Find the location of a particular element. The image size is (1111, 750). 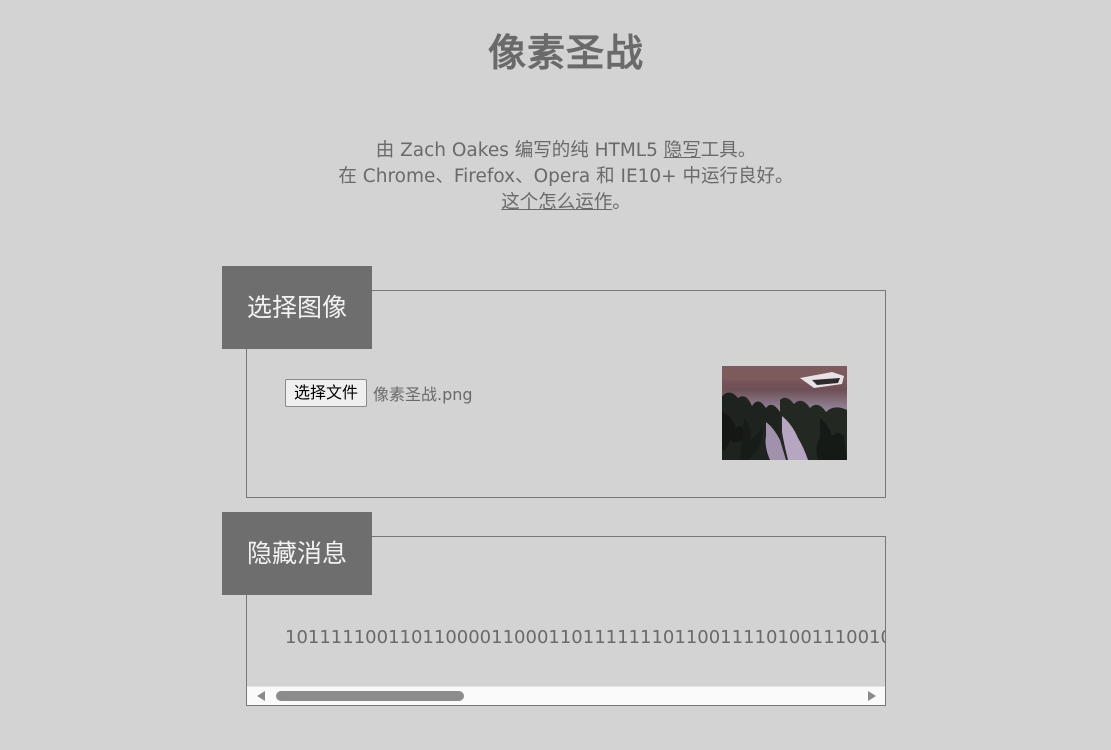

intro-line-1-suffix: 工具。 is located at coordinates (728, 150).